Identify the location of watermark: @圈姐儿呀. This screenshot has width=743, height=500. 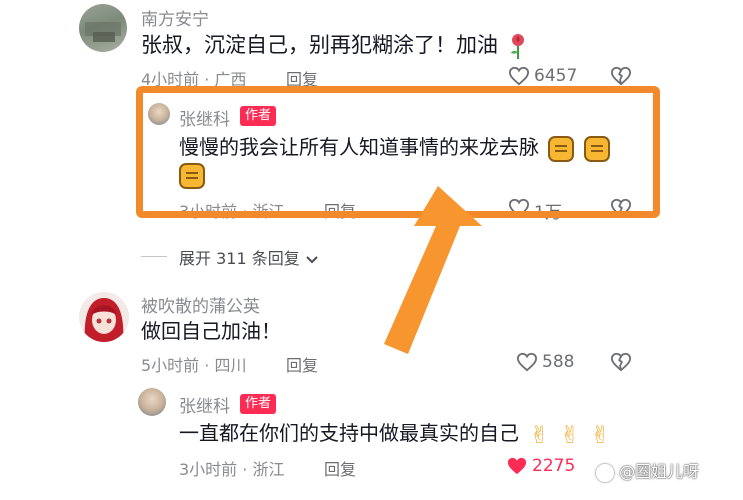
(647, 470).